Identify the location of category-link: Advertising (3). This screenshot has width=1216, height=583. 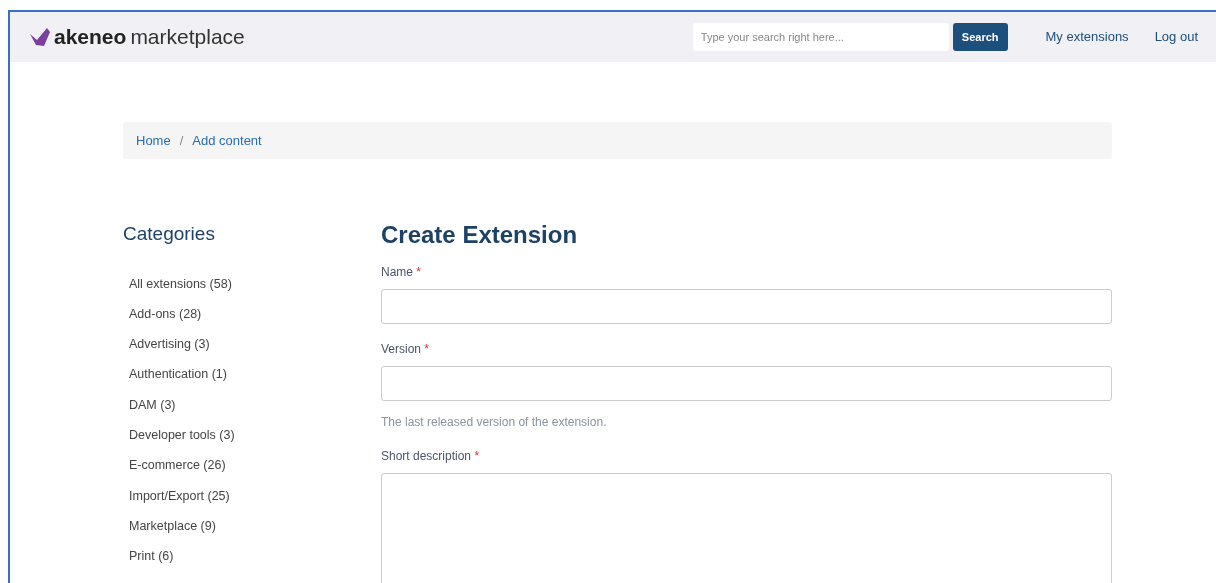
(169, 344).